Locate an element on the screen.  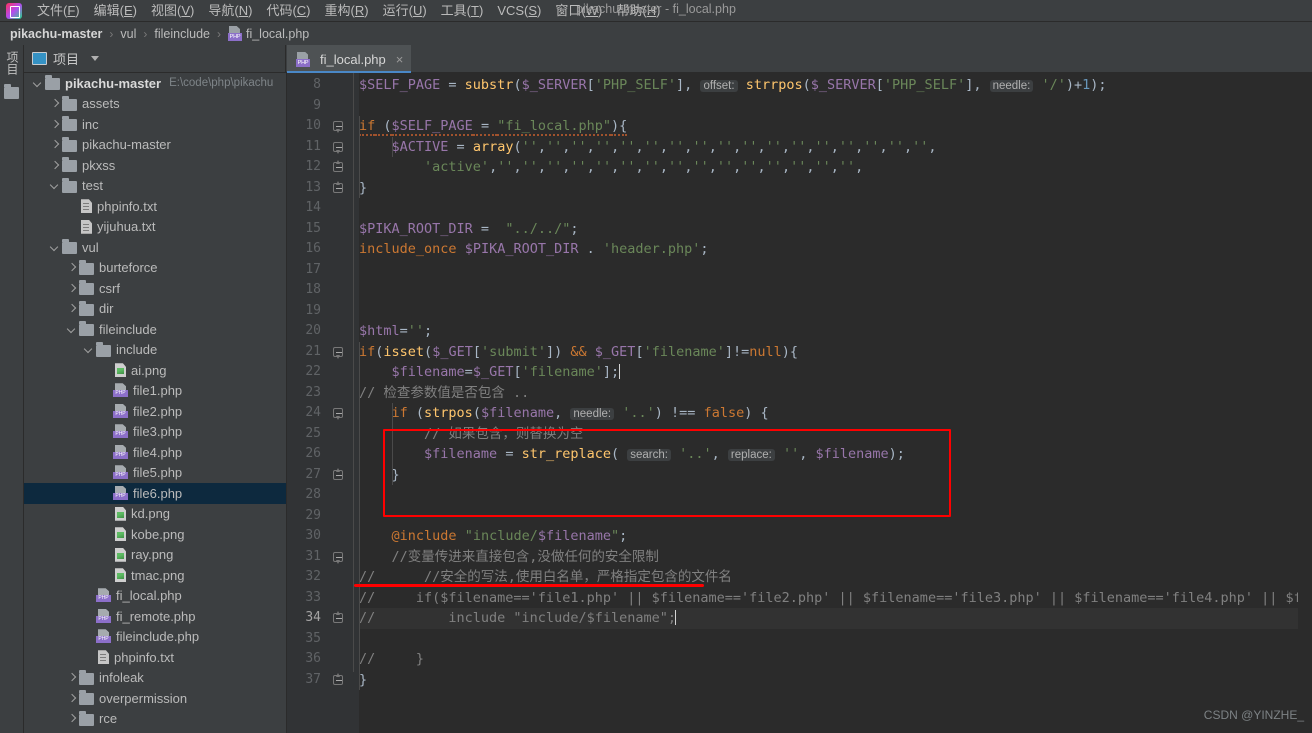
tree-item-yijuhua-txt: yijuhua.txt is located at coordinates (155, 227).